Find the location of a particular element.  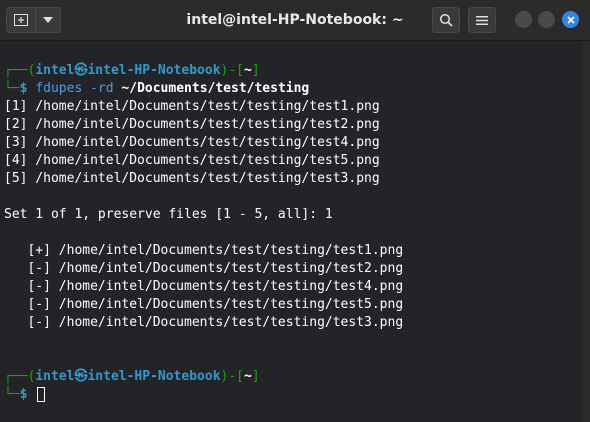

scrollbar is located at coordinates (586, 231).